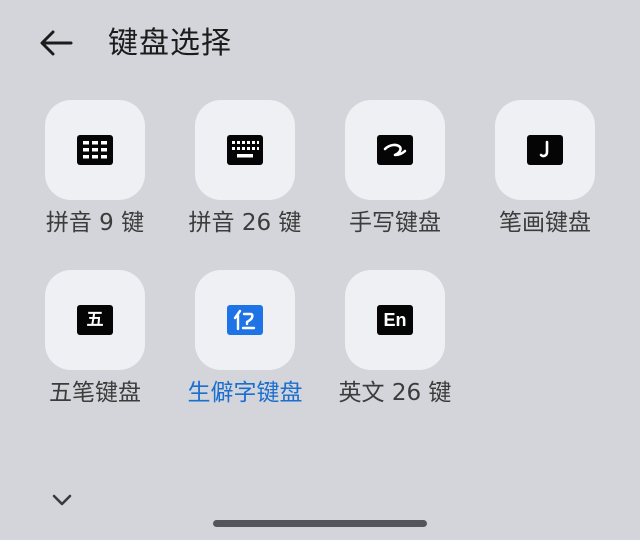 This screenshot has width=640, height=540. What do you see at coordinates (95, 393) in the screenshot?
I see `keyboard-option-label: 五笔键盘` at bounding box center [95, 393].